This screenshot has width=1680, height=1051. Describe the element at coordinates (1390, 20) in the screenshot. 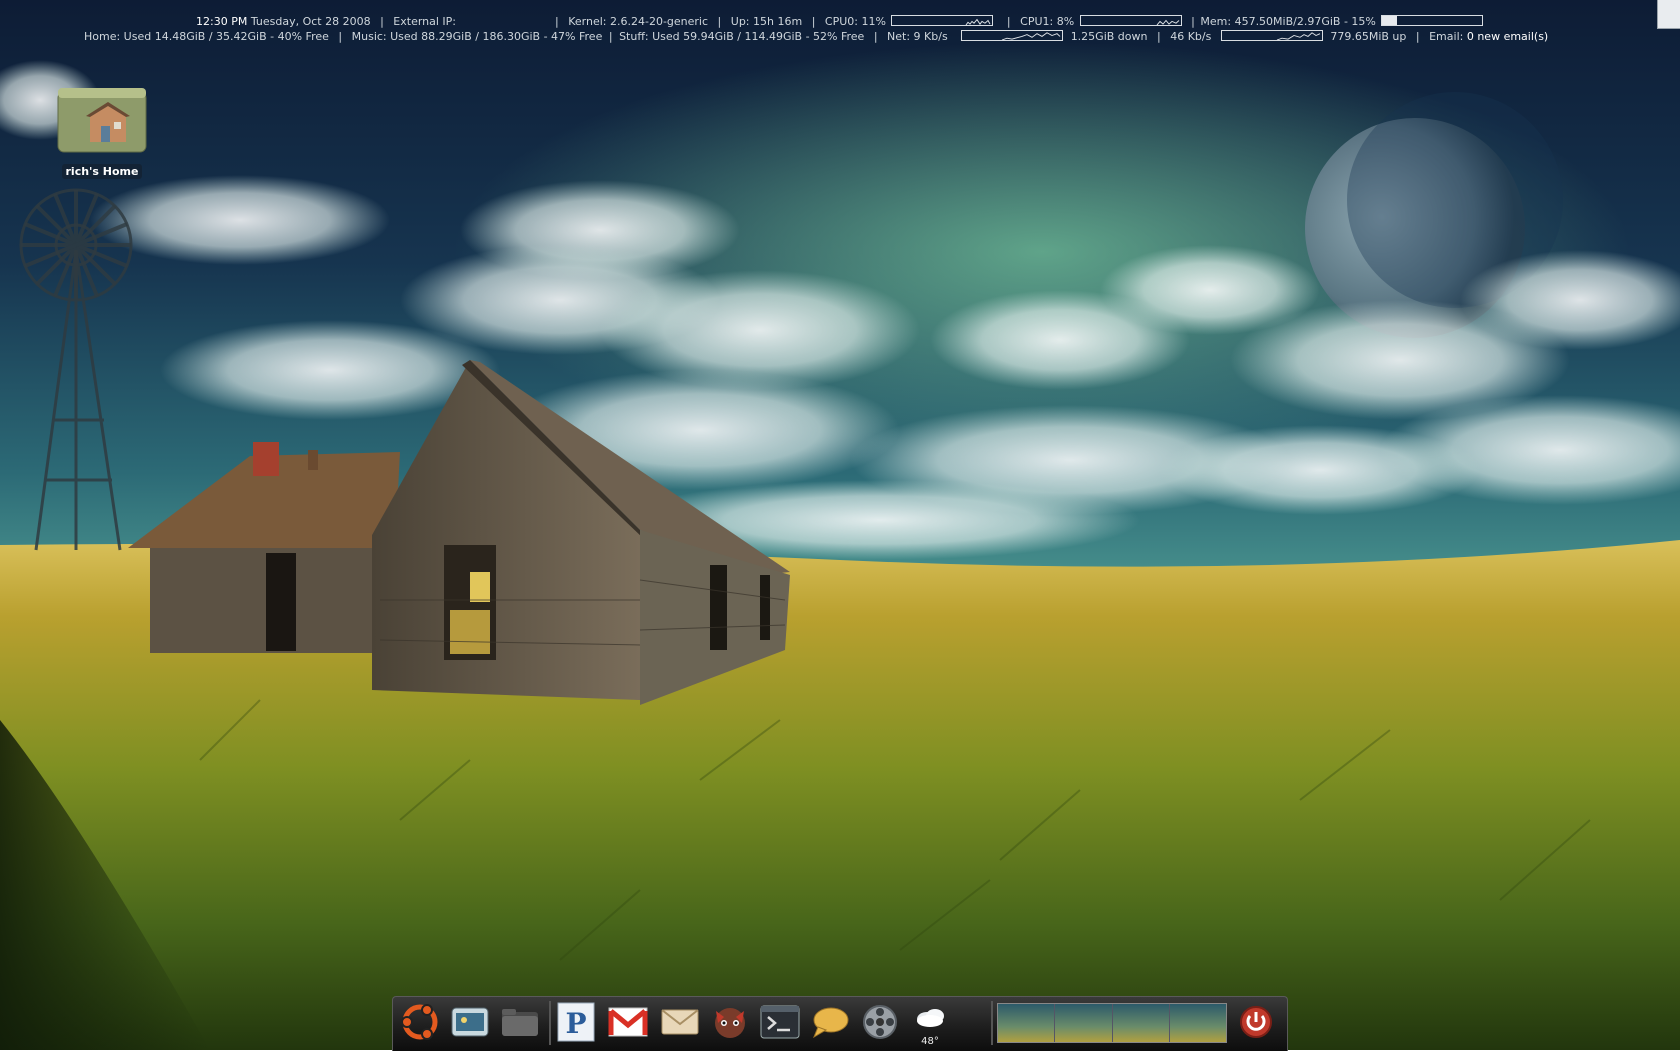

I see `memory-bar-fill` at that location.